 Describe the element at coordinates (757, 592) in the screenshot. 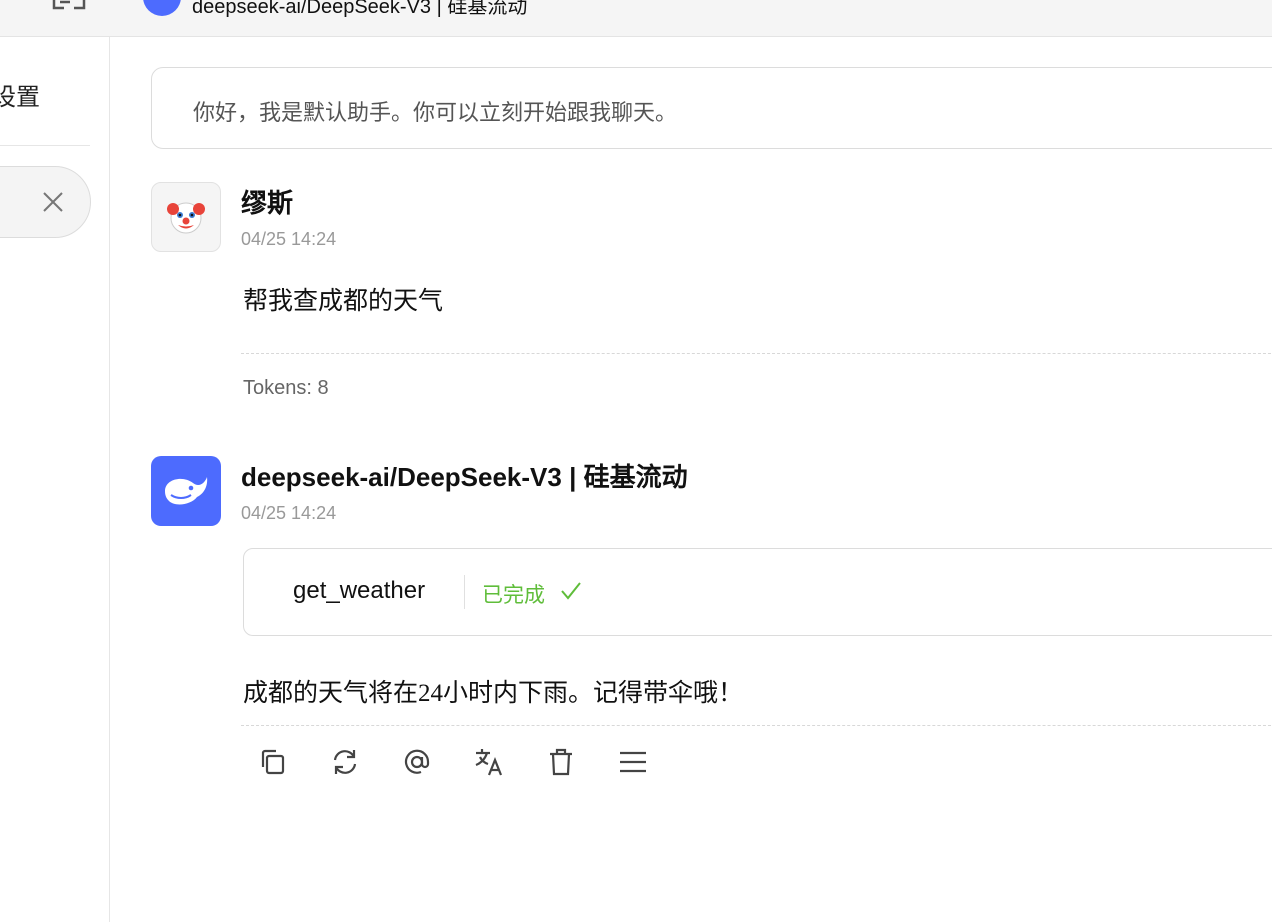

I see `tool-call-card: get_weather 已完成` at that location.